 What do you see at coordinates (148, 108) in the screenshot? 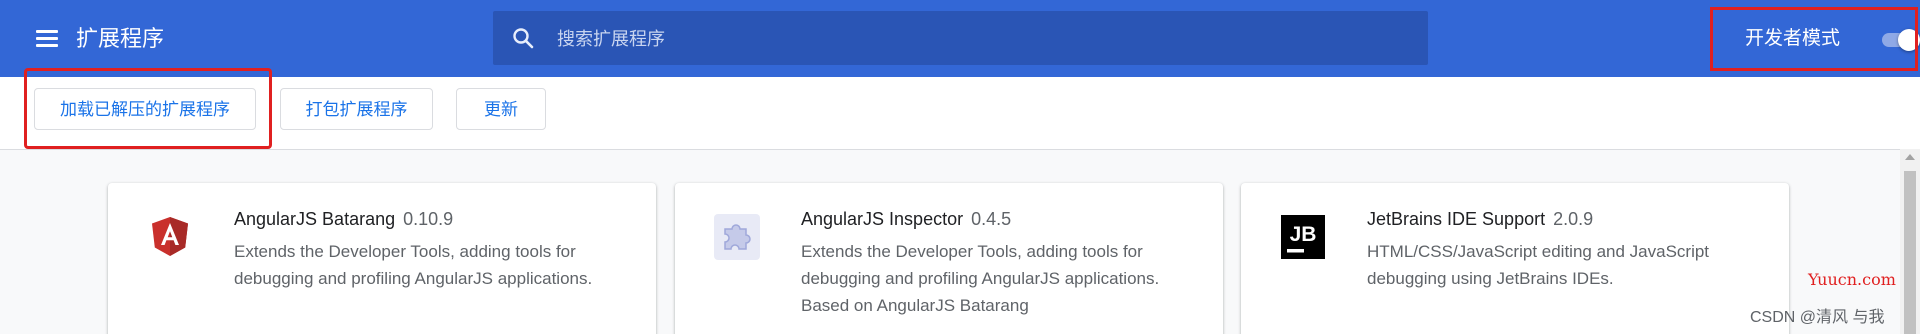
I see `load-unpacked-highlight` at bounding box center [148, 108].